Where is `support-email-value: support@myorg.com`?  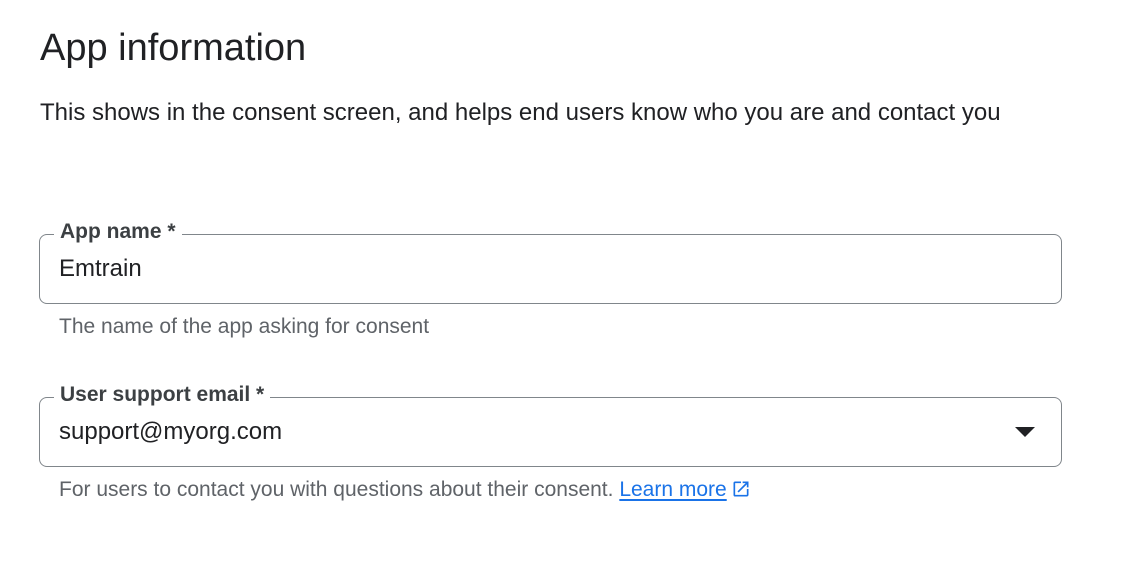 support-email-value: support@myorg.com is located at coordinates (170, 432).